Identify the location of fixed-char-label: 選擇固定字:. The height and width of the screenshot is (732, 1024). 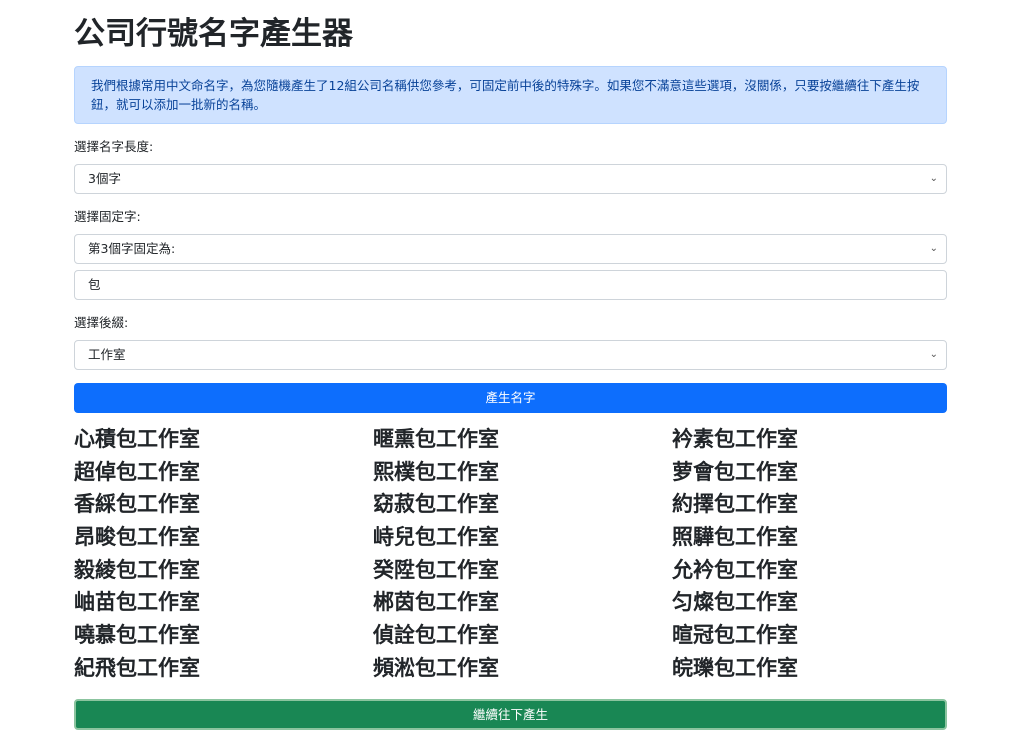
(107, 216).